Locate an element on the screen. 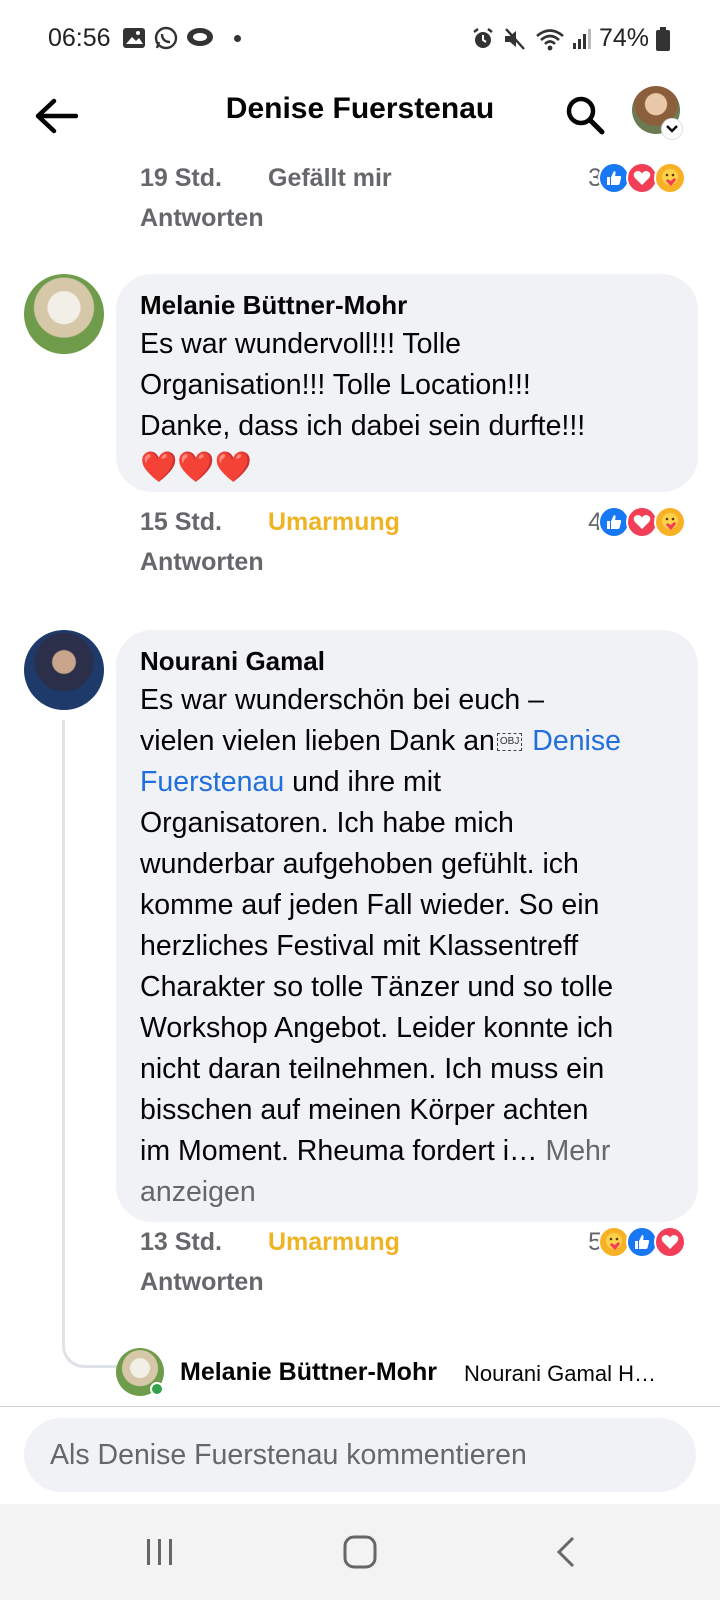 This screenshot has width=720, height=1600. comment-meta: 15 Std. Umarmung Antworten 4 is located at coordinates (415, 547).